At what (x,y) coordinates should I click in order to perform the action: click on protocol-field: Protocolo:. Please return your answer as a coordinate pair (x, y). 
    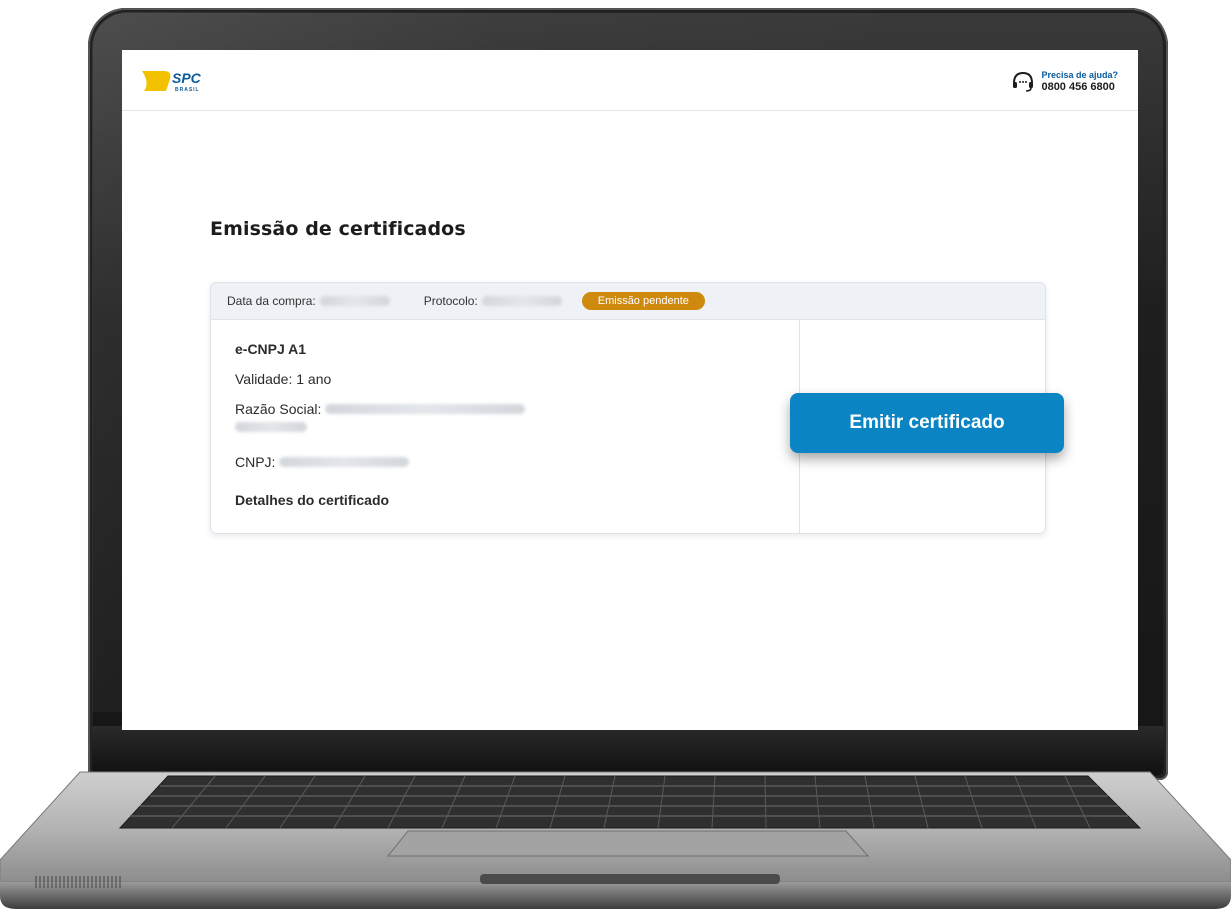
    Looking at the image, I should click on (493, 301).